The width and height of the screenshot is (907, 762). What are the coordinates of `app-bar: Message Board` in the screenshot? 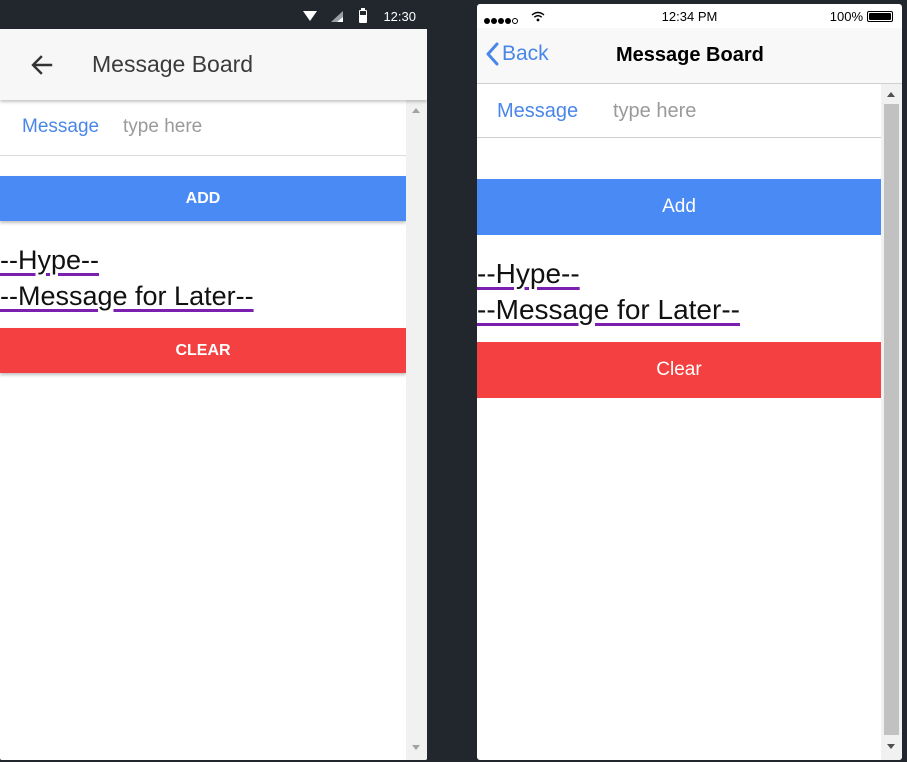 It's located at (213, 64).